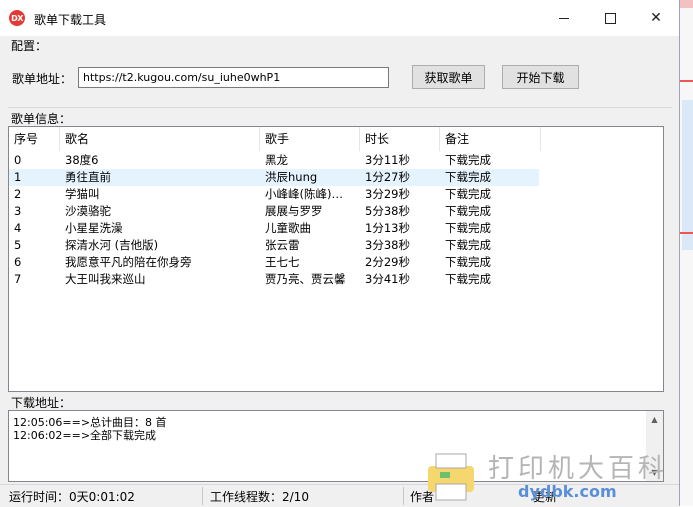  Describe the element at coordinates (490, 139) in the screenshot. I see `column-header-note: 备注` at that location.